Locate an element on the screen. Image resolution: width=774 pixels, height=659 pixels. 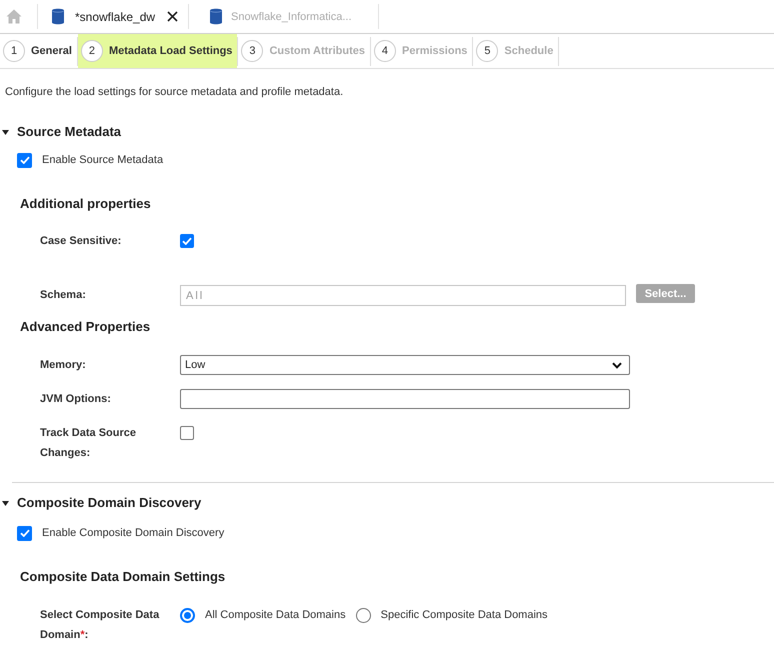
step-tab: 1 General is located at coordinates (38, 51).